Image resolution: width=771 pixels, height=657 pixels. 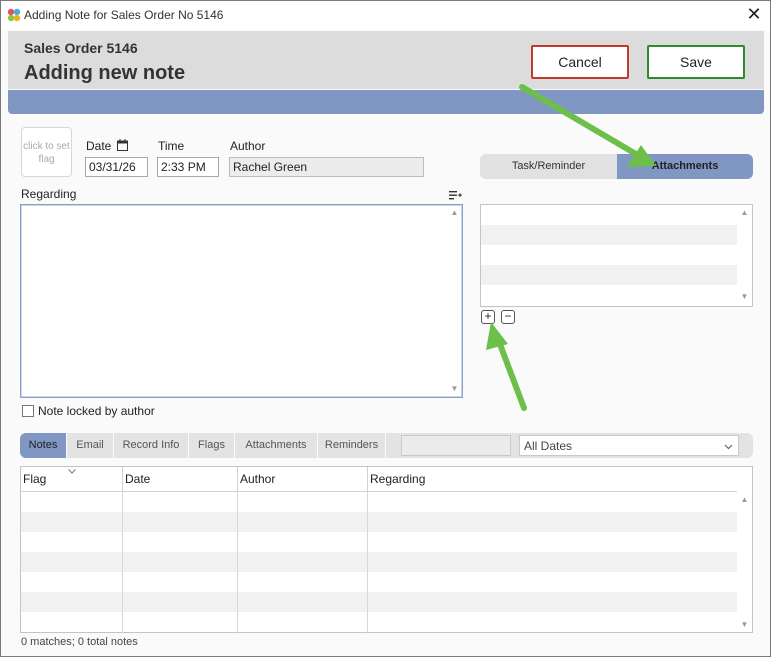 I want to click on time-label: Time, so click(x=171, y=146).